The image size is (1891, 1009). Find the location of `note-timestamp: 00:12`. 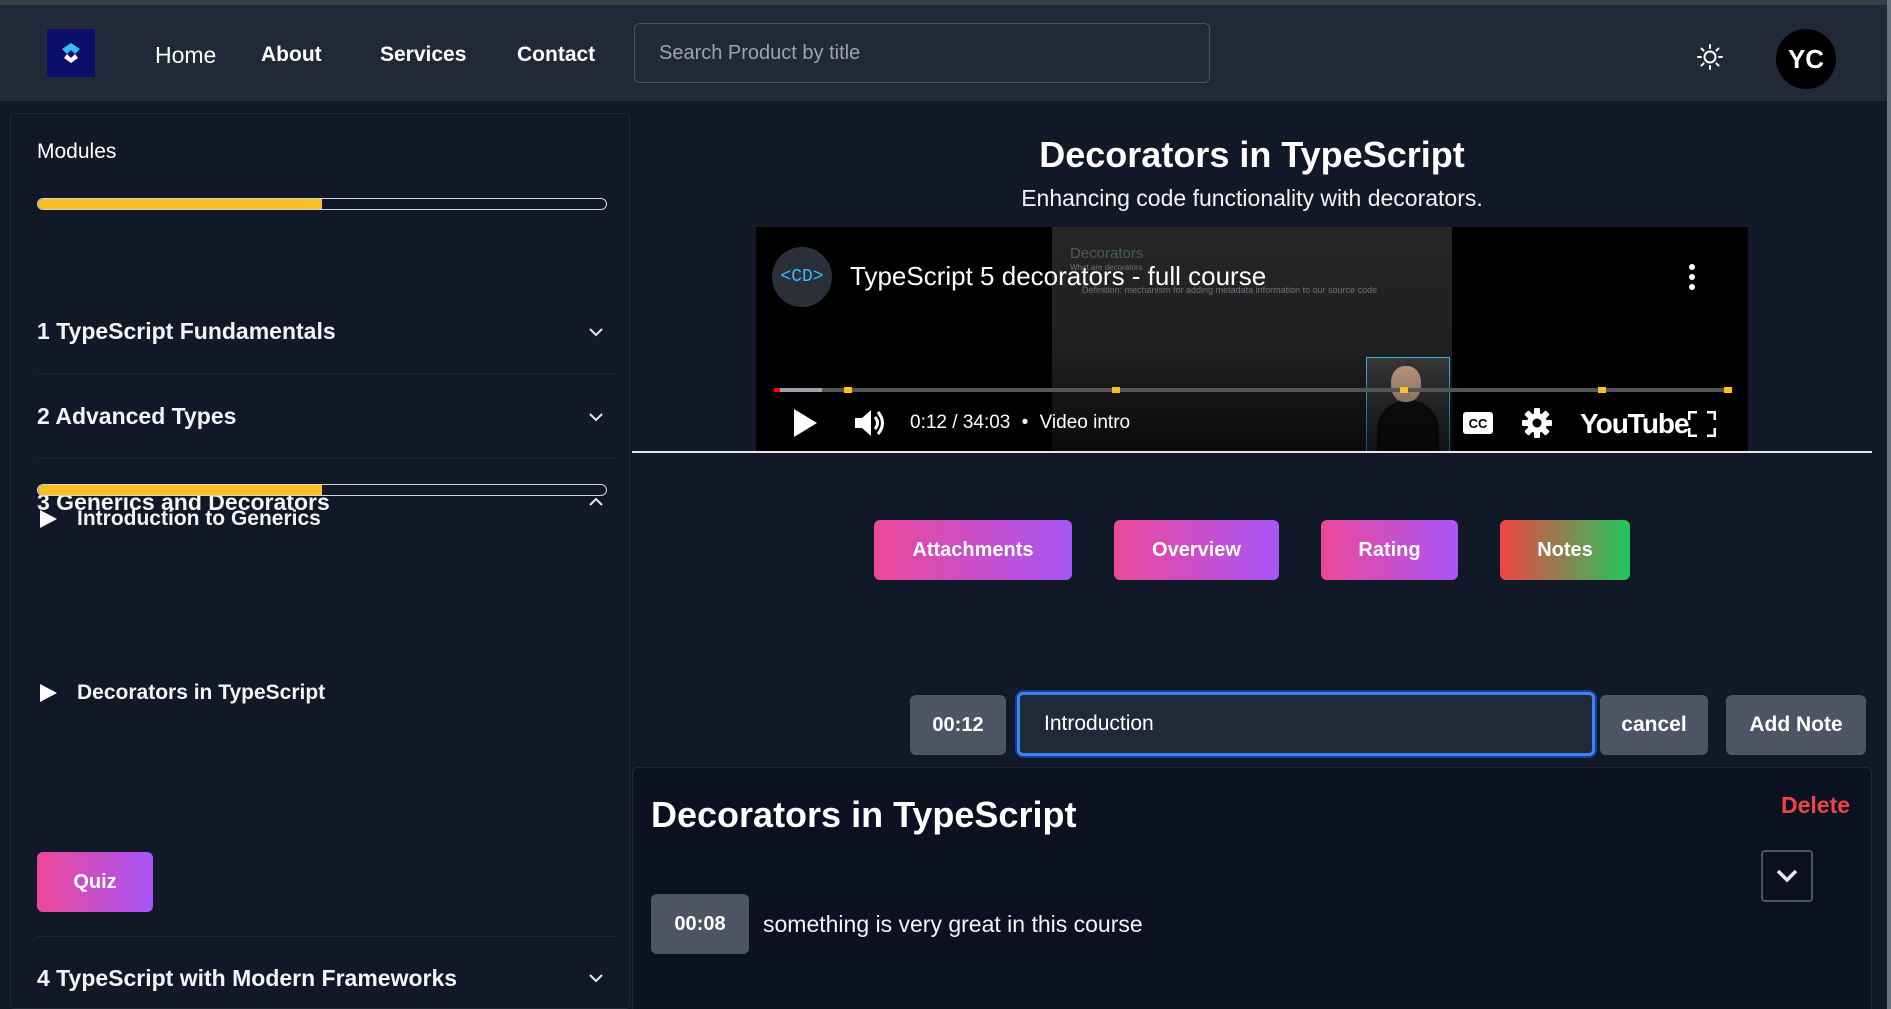

note-timestamp: 00:12 is located at coordinates (958, 725).